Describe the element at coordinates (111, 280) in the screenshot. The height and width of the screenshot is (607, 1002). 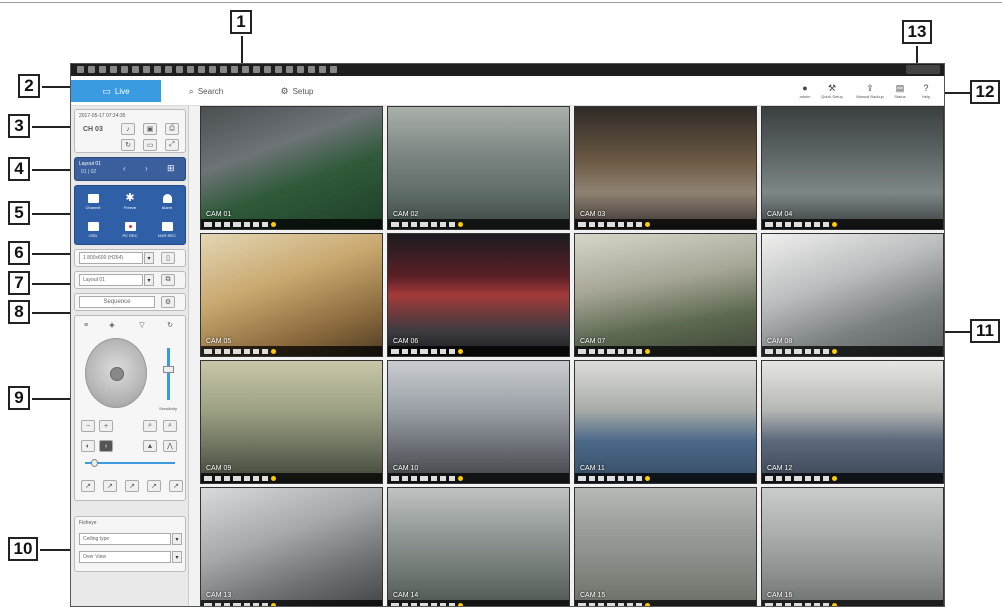
I see `layout-select: Layout 01` at that location.